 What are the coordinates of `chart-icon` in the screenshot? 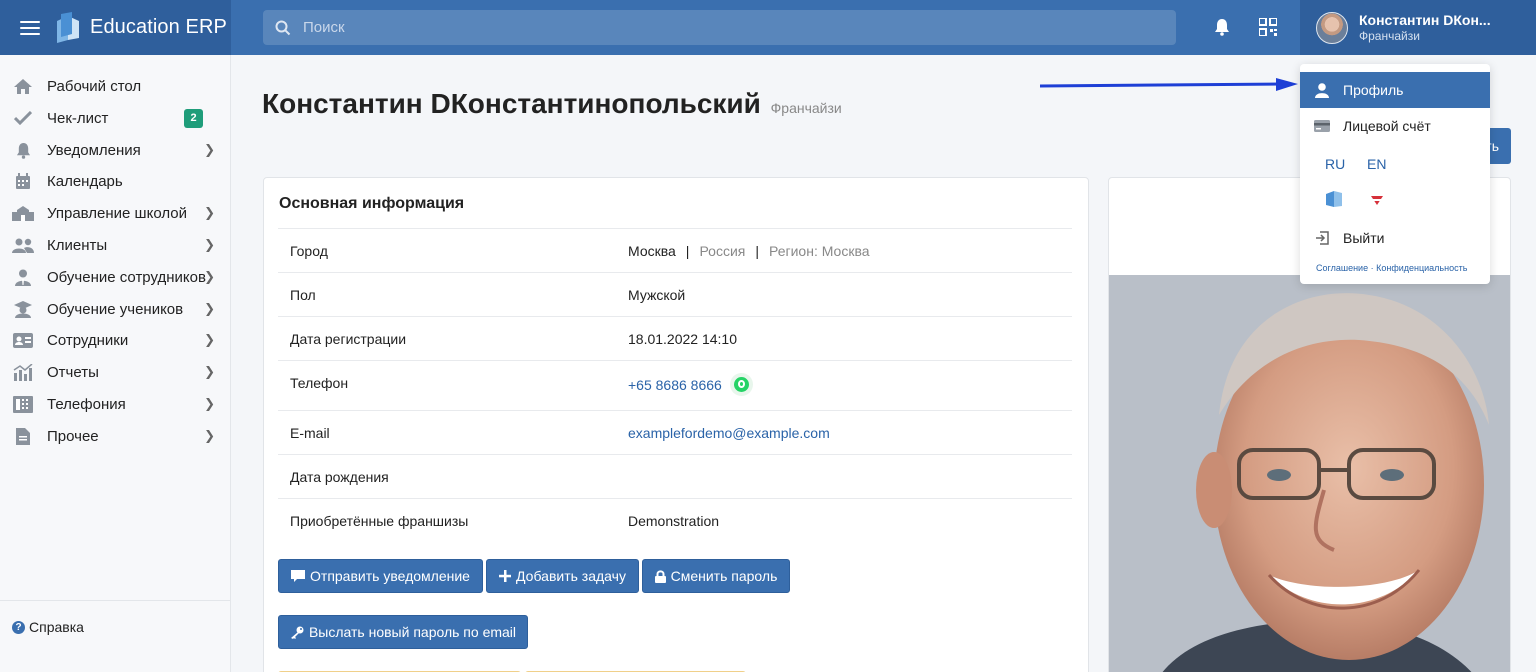 It's located at (23, 372).